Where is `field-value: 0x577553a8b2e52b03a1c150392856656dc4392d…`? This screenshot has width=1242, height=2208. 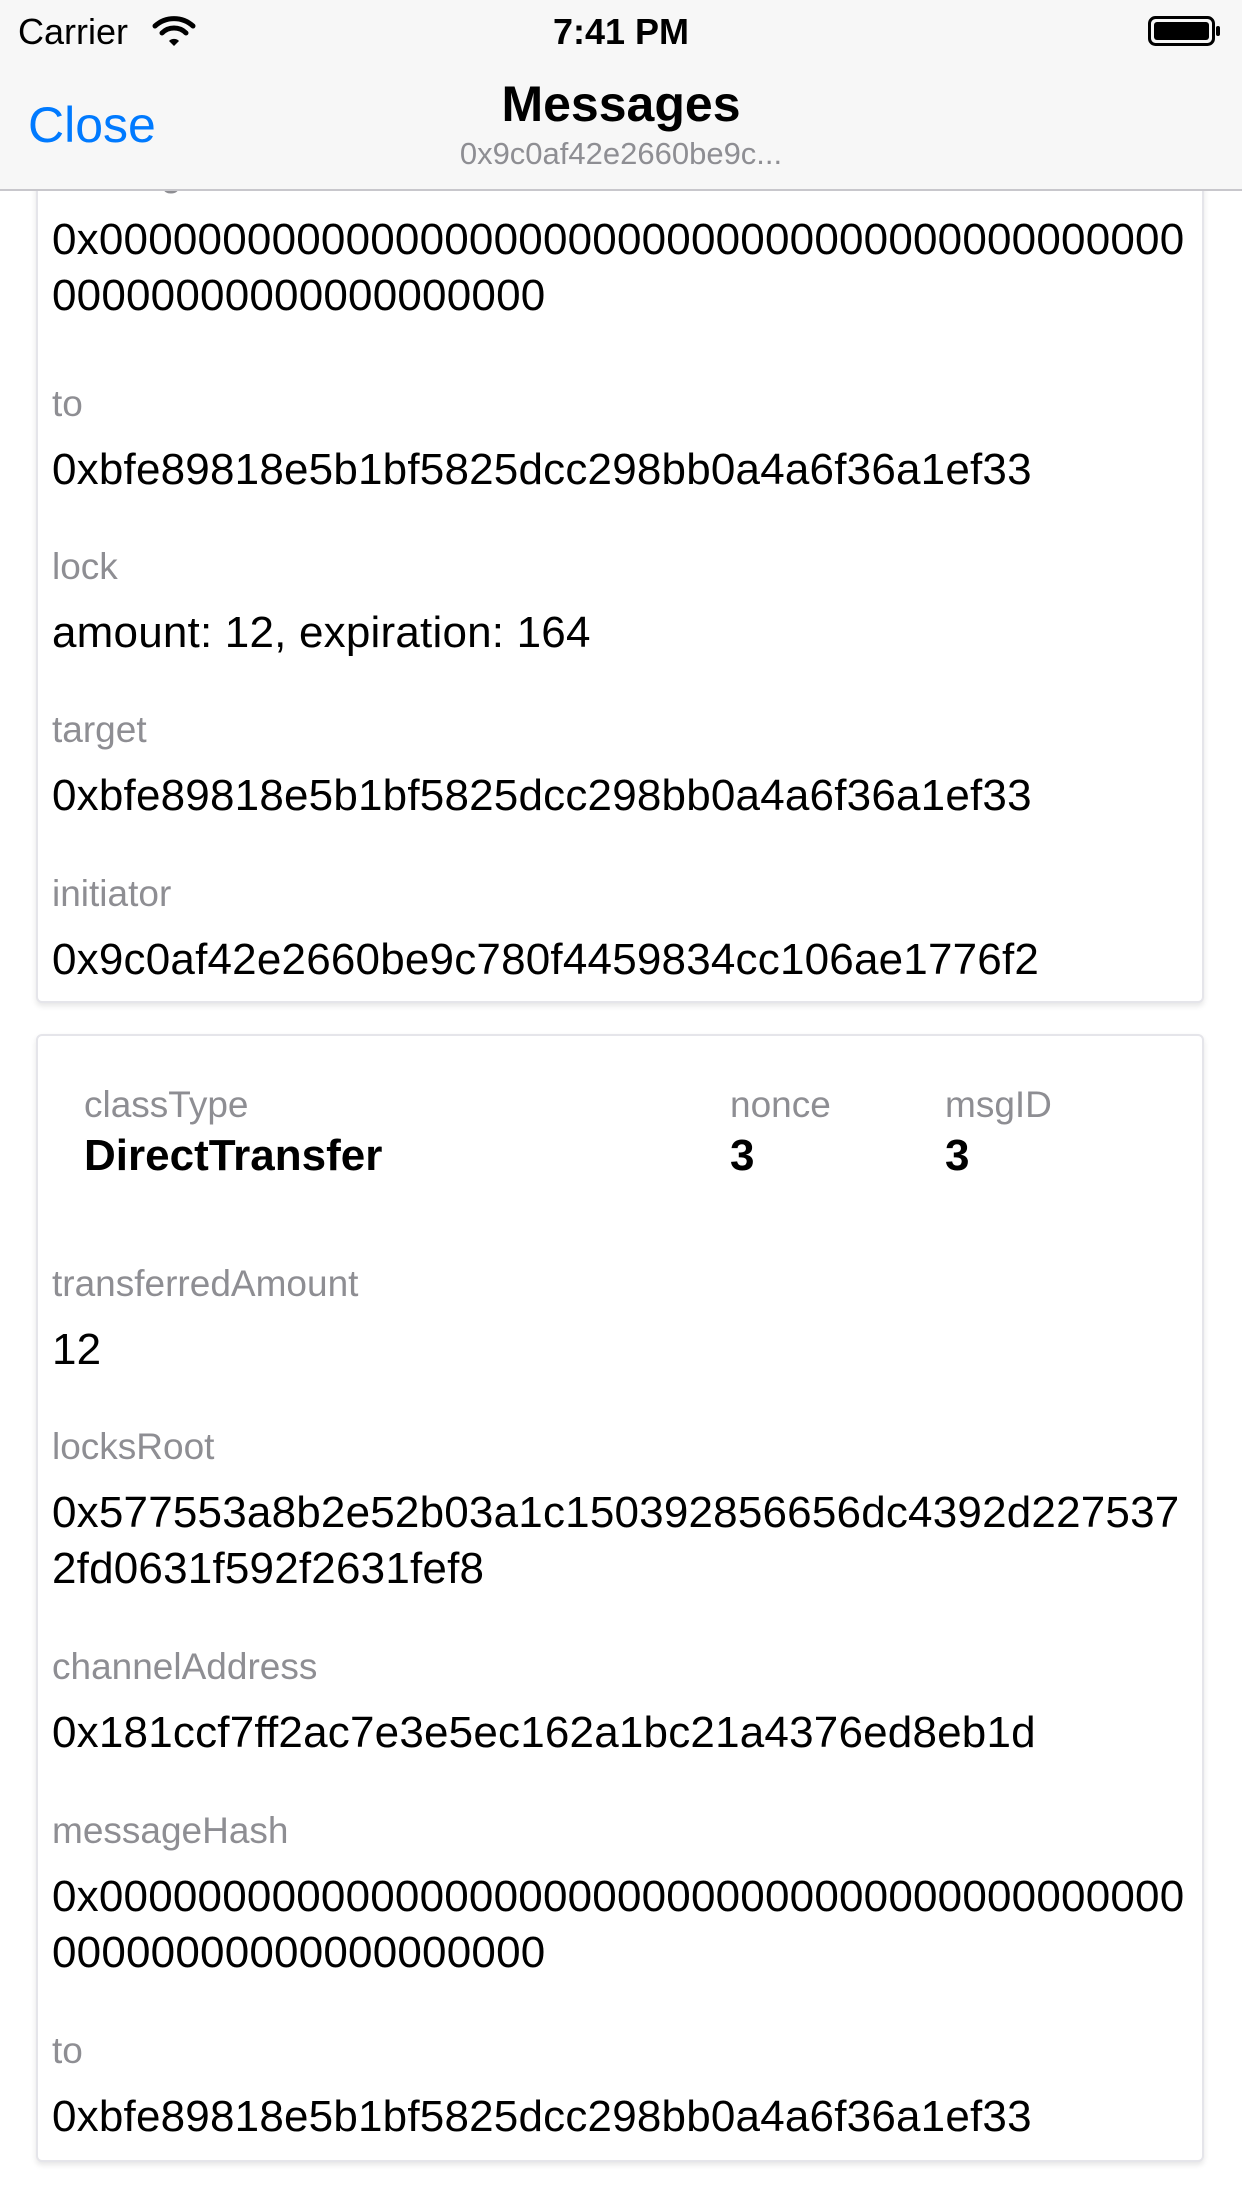
field-value: 0x577553a8b2e52b03a1c150392856656dc4392d… is located at coordinates (616, 1540).